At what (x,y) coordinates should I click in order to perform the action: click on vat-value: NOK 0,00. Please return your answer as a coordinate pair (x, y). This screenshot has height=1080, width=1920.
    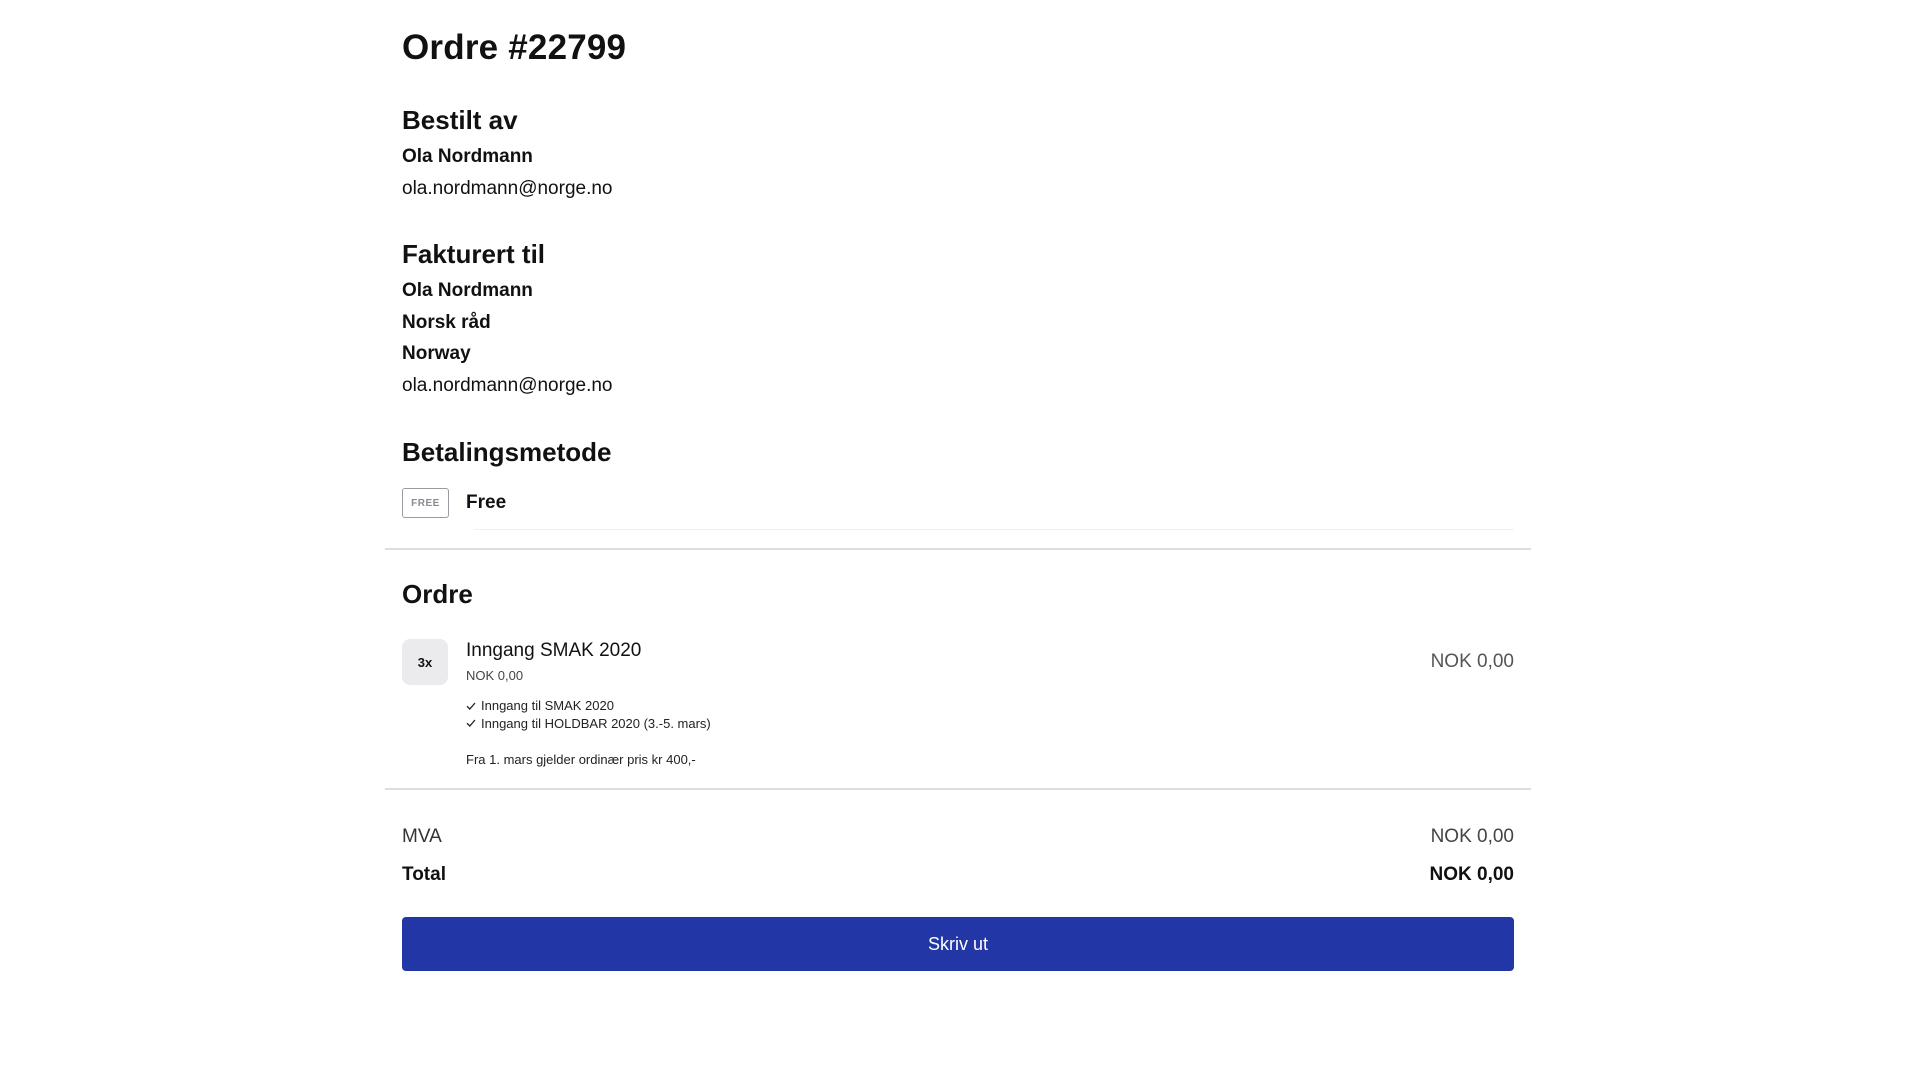
    Looking at the image, I should click on (1472, 836).